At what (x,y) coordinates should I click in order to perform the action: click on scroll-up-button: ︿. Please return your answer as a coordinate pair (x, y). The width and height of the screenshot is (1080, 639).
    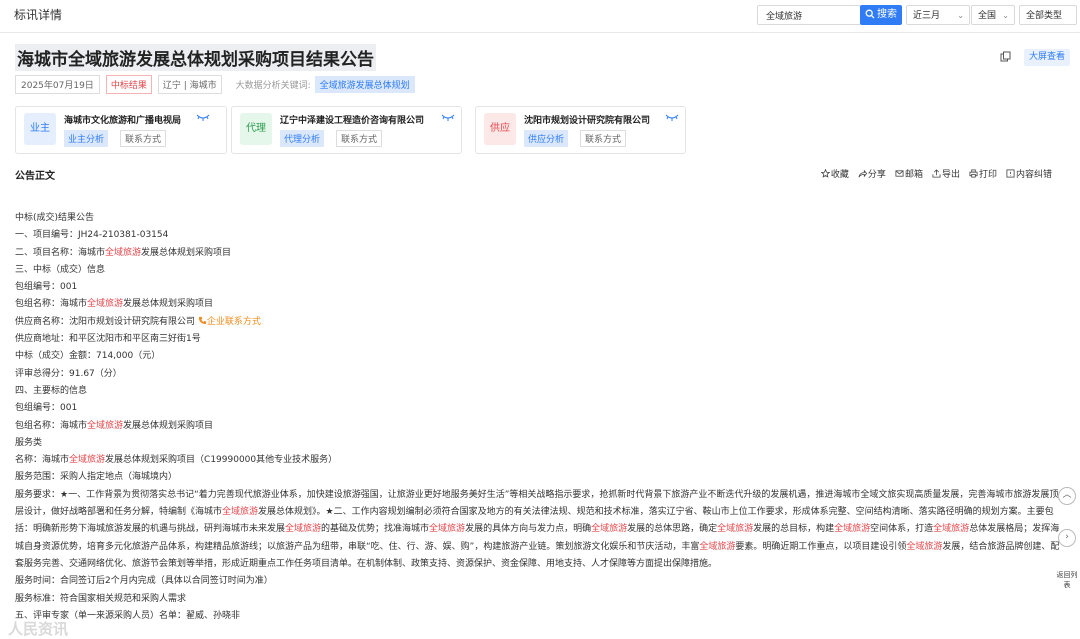
    Looking at the image, I should click on (1067, 496).